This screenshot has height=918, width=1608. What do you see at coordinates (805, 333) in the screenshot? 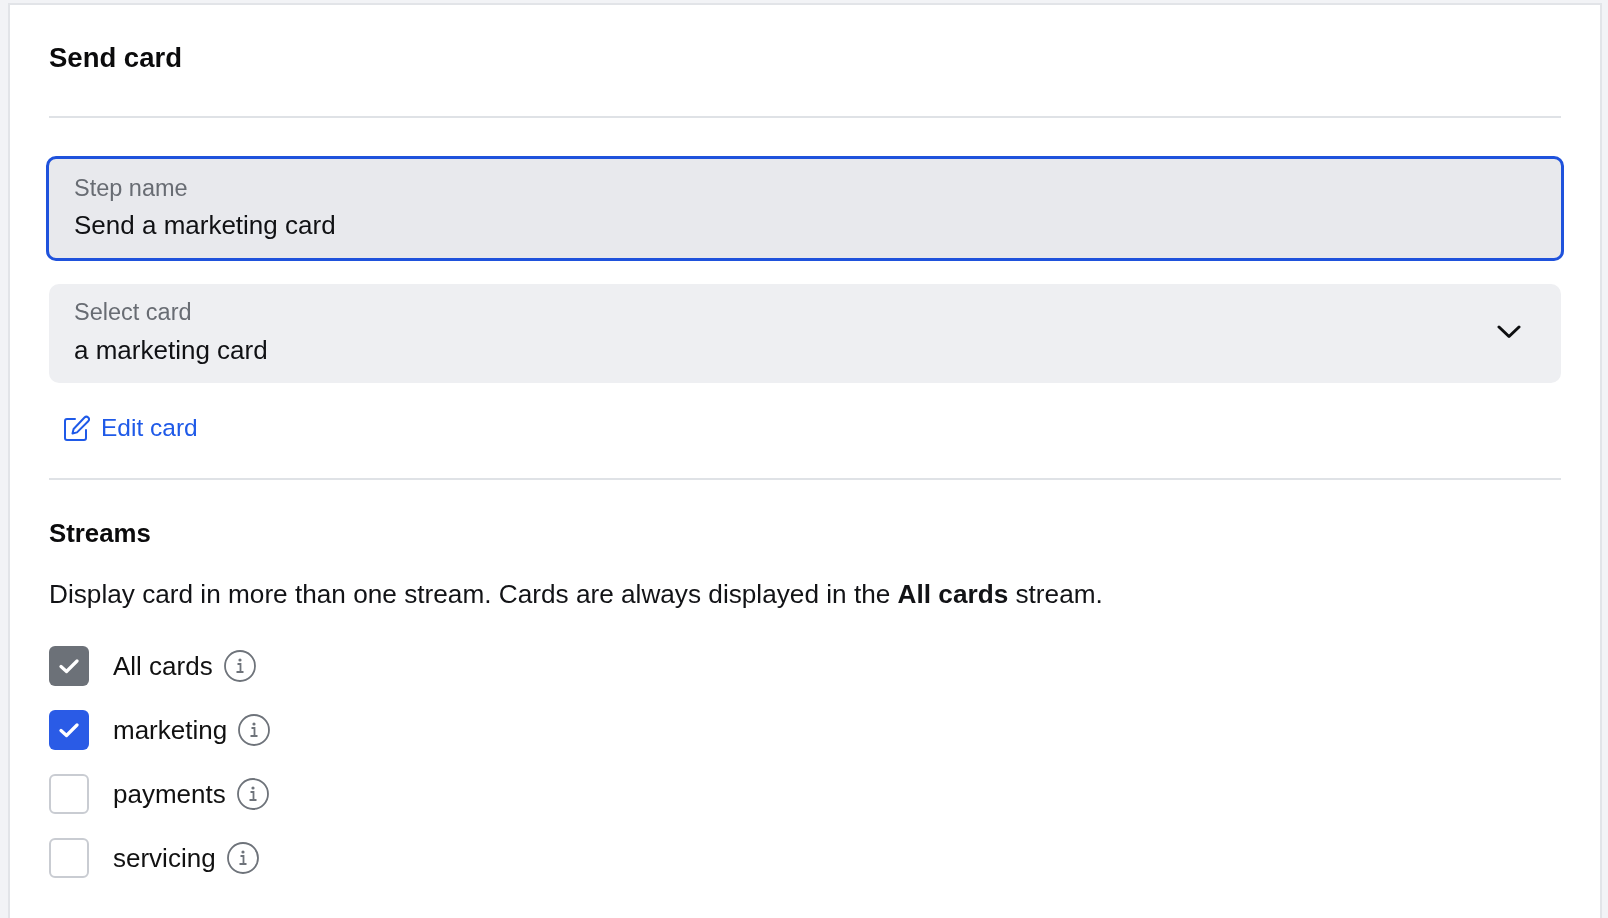
I see `select-card-dropdown: Select card a marketing card` at bounding box center [805, 333].